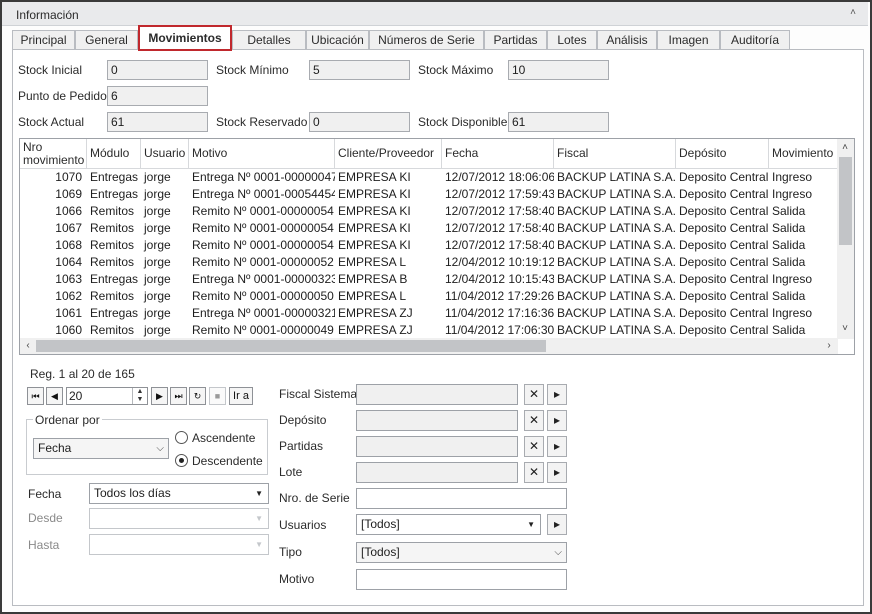 This screenshot has width=872, height=614. What do you see at coordinates (55, 448) in the screenshot?
I see `order-by-value: Fecha` at bounding box center [55, 448].